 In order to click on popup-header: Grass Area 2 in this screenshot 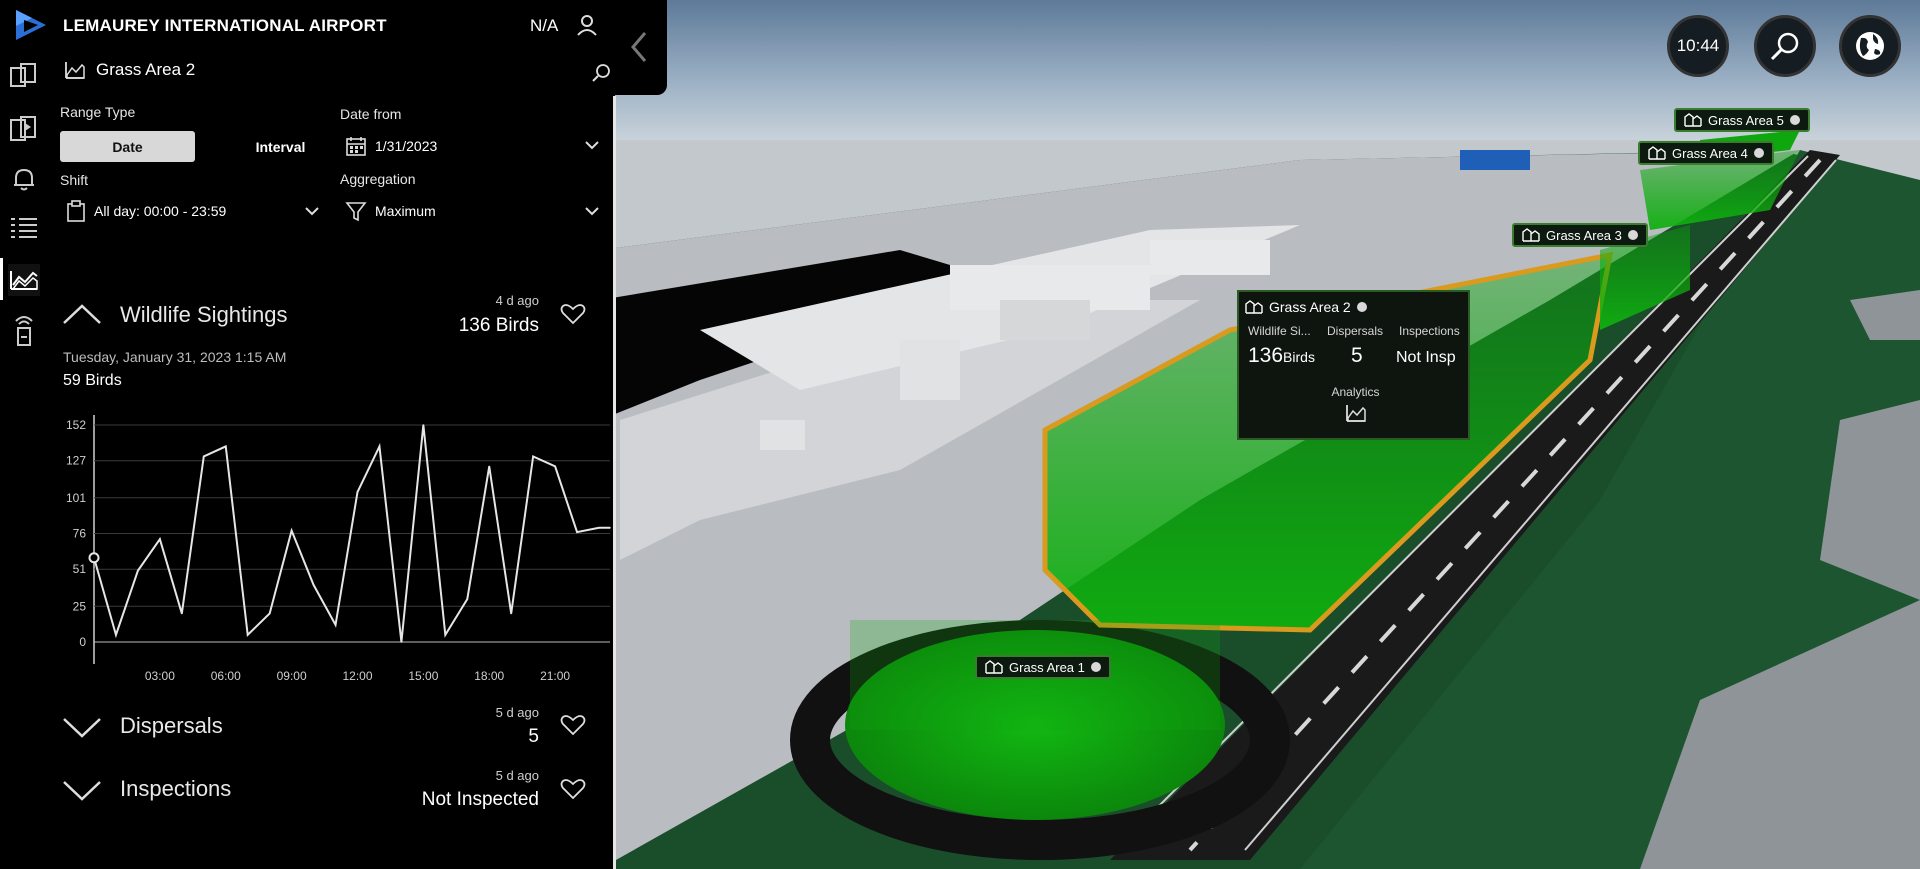, I will do `click(1306, 307)`.